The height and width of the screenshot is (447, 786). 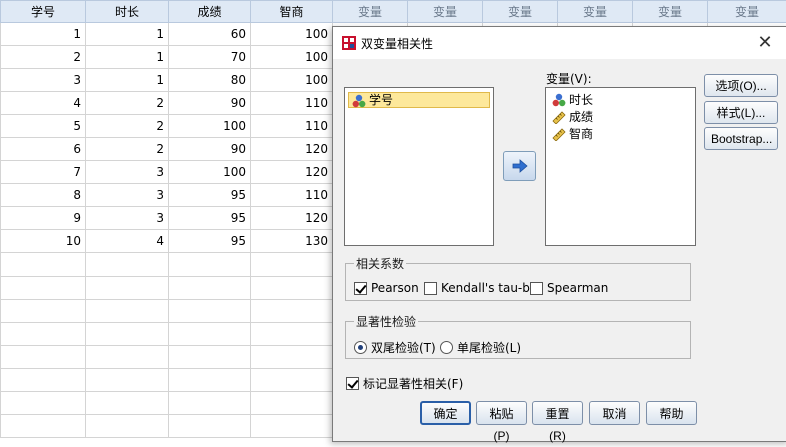 What do you see at coordinates (445, 413) in the screenshot?
I see `ok-button: 确定` at bounding box center [445, 413].